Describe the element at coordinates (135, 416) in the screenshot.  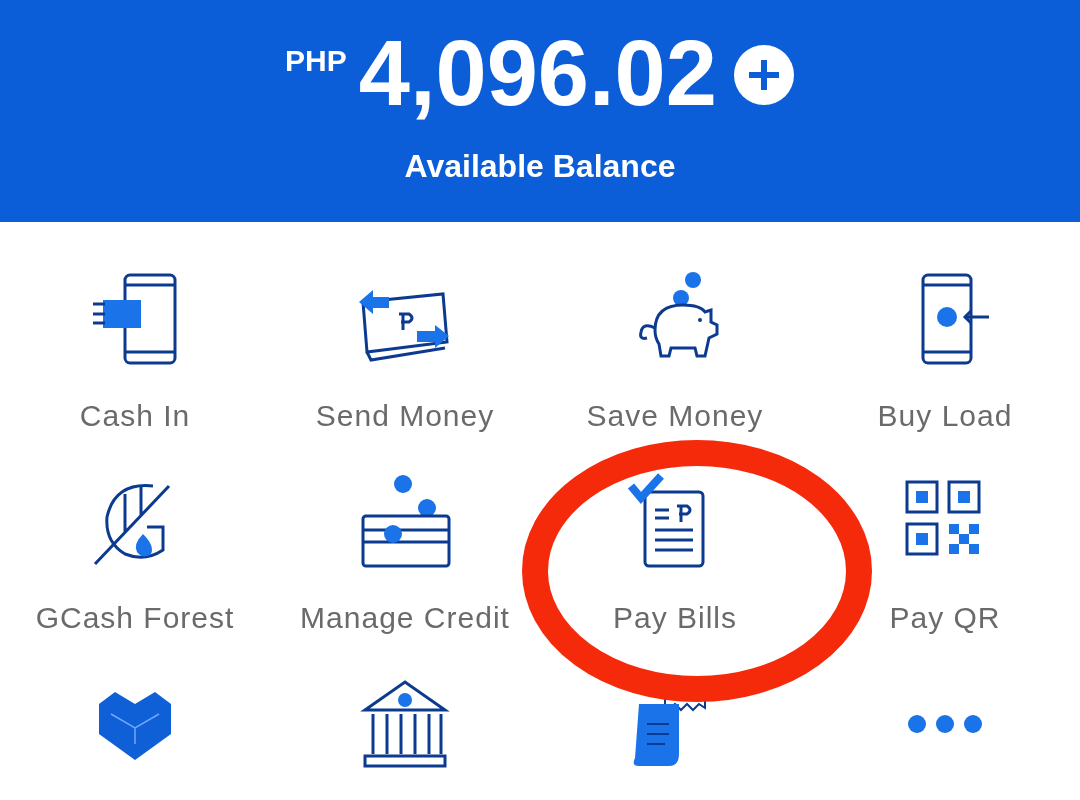
I see `service-label: Cash In` at that location.